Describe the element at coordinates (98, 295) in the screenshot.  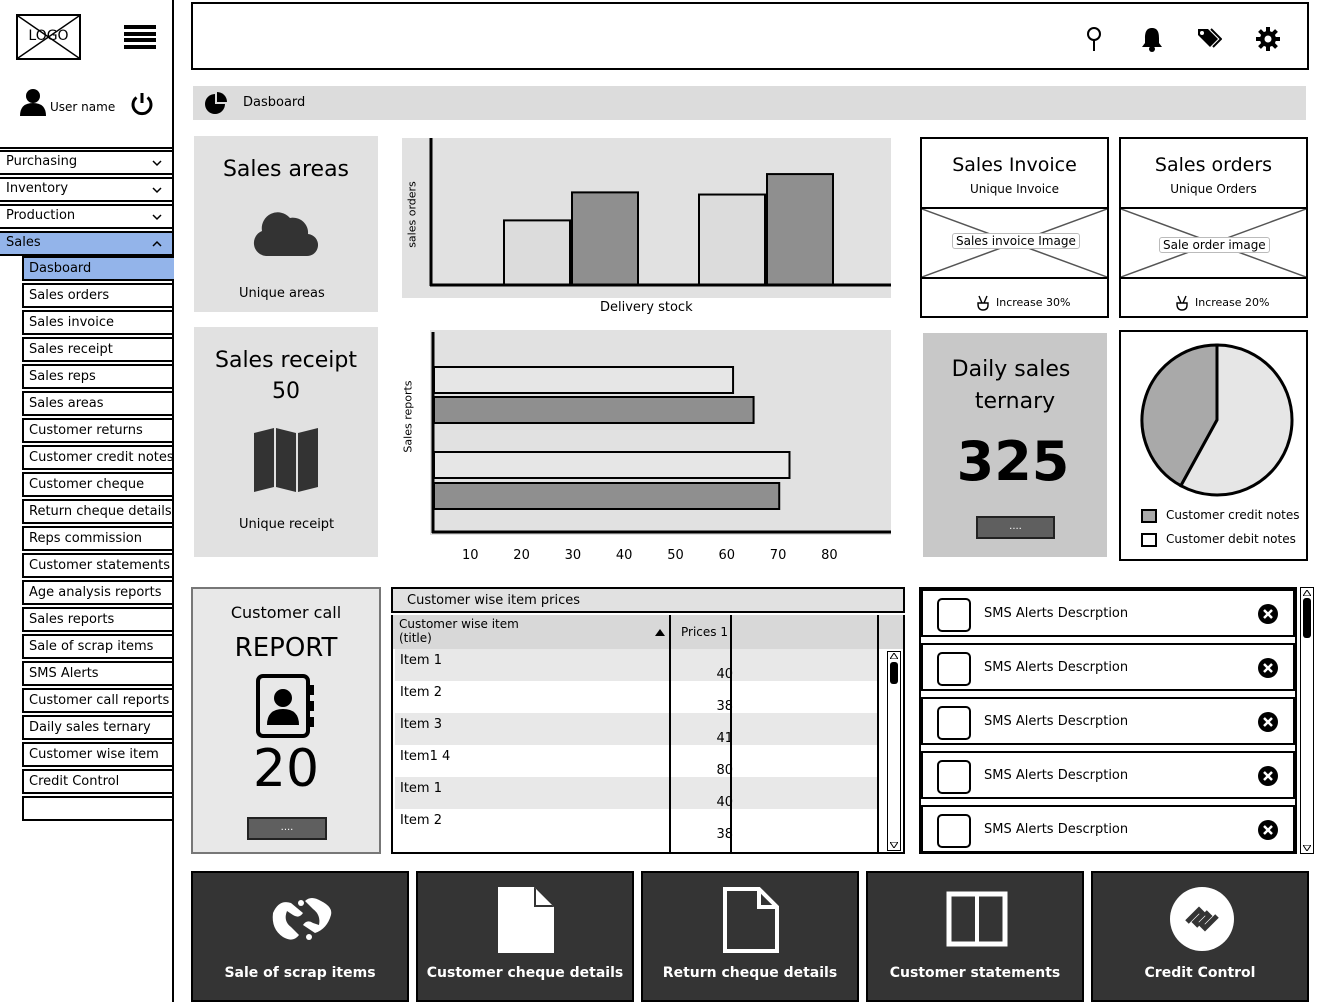
I see `sidebar-subitem: Sales orders` at that location.